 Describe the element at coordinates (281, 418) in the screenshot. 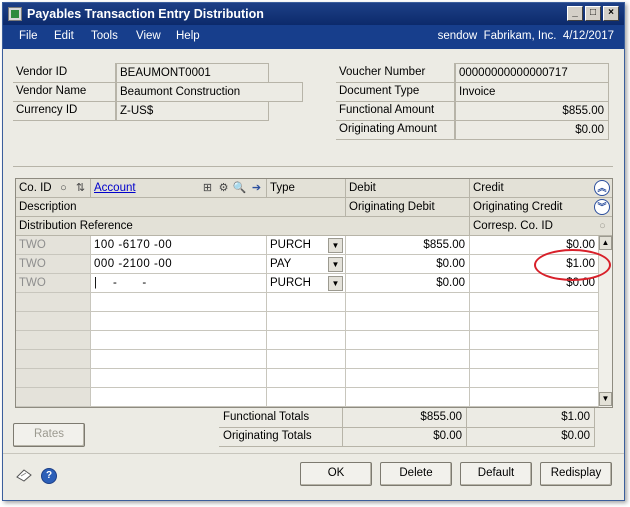

I see `functional-totals-label: Functional Totals` at that location.